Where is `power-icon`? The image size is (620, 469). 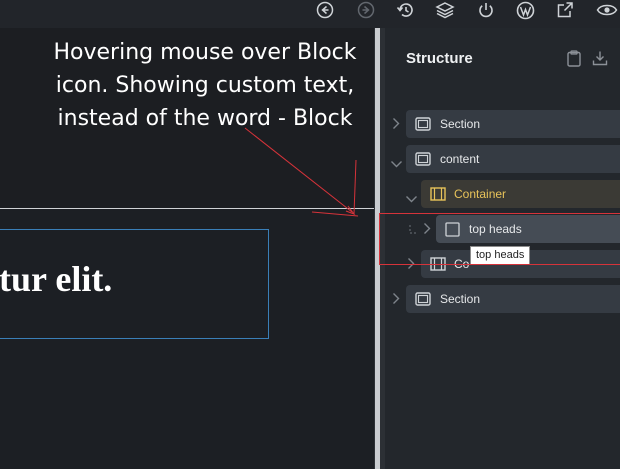
power-icon is located at coordinates (486, 10).